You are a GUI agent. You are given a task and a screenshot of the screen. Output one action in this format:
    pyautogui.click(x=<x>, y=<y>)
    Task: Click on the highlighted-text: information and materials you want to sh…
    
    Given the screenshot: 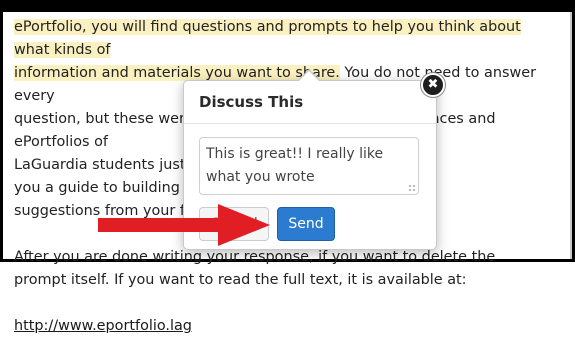 What is the action you would take?
    pyautogui.click(x=177, y=73)
    